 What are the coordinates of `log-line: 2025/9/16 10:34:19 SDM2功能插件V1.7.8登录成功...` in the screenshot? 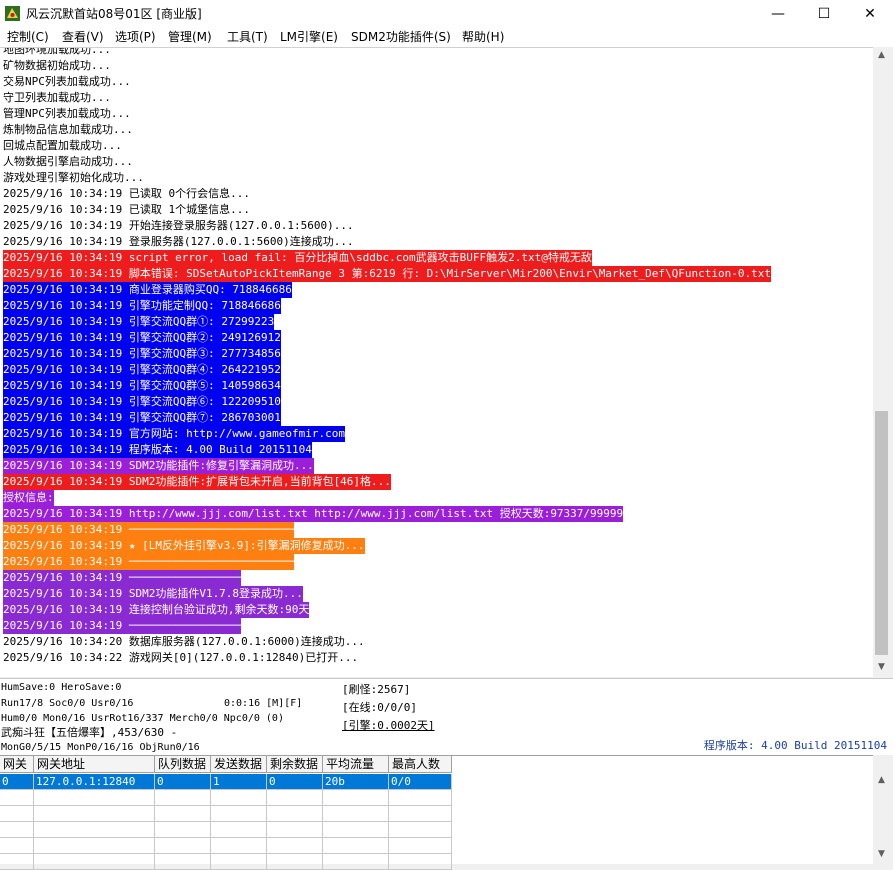 It's located at (153, 594).